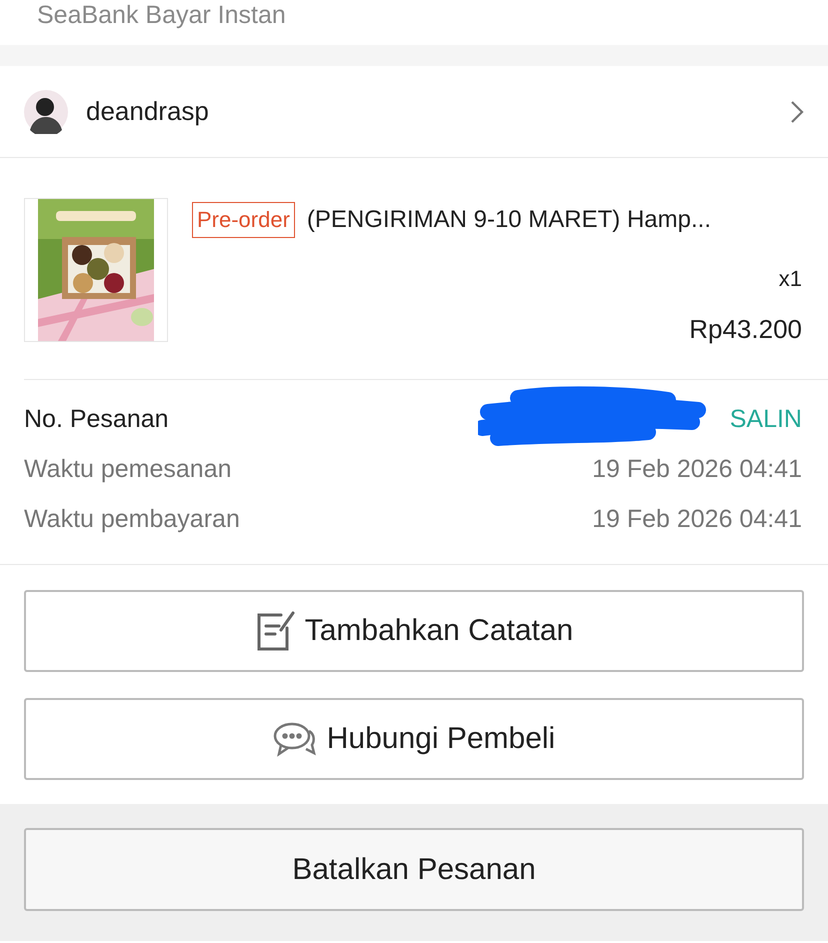 Image resolution: width=828 pixels, height=943 pixels. What do you see at coordinates (745, 329) in the screenshot?
I see `price-text: Rp43.200` at bounding box center [745, 329].